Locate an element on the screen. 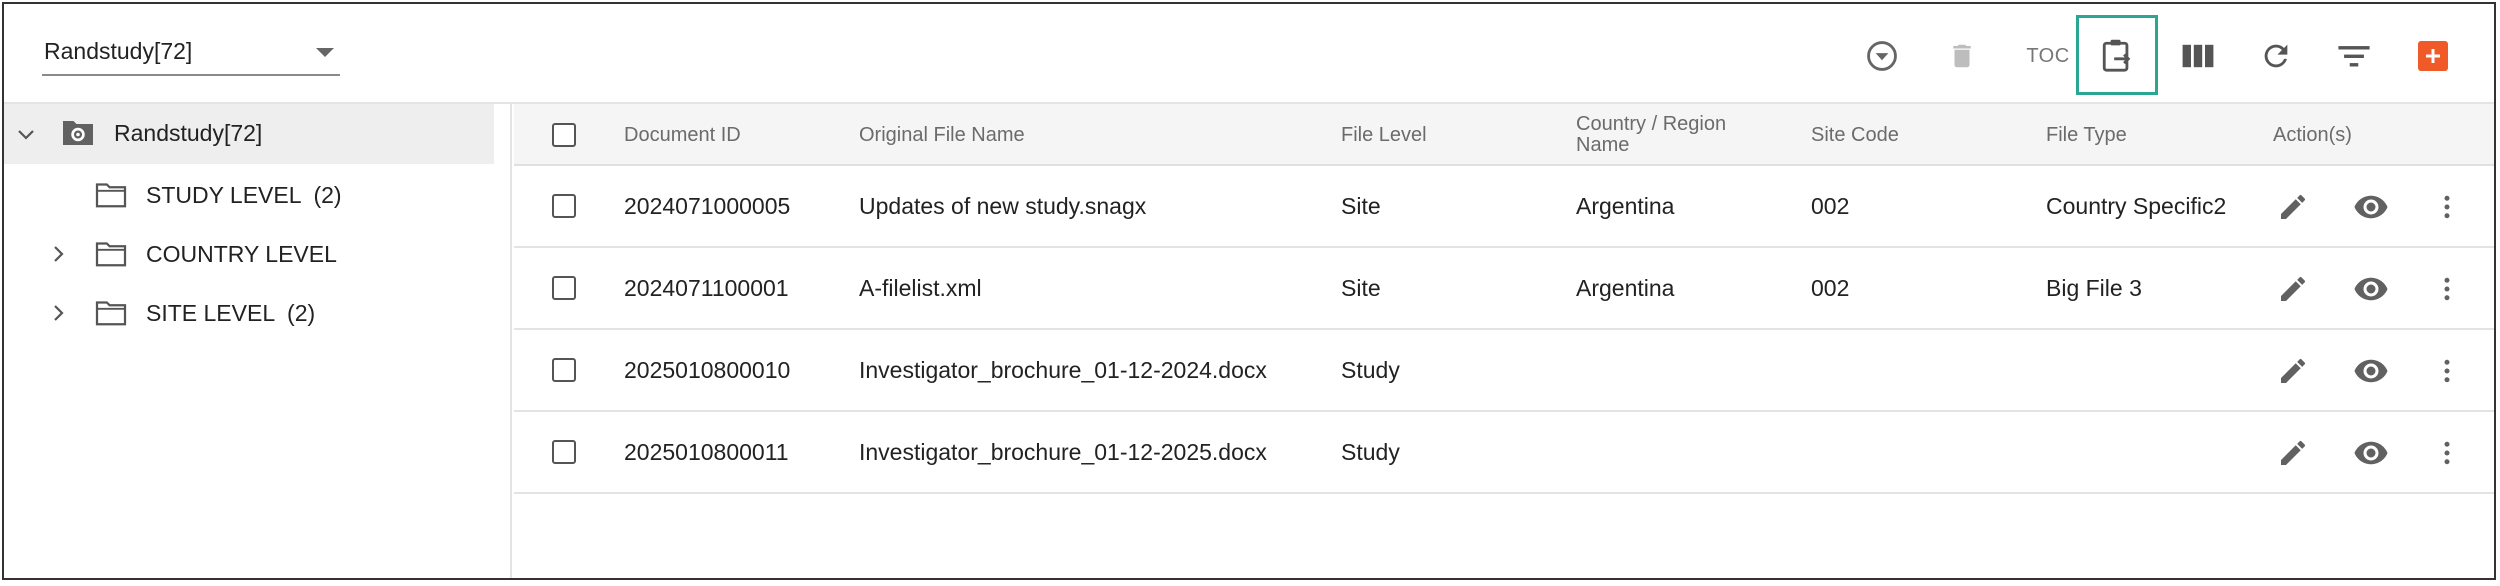  filter-button is located at coordinates (2354, 56).